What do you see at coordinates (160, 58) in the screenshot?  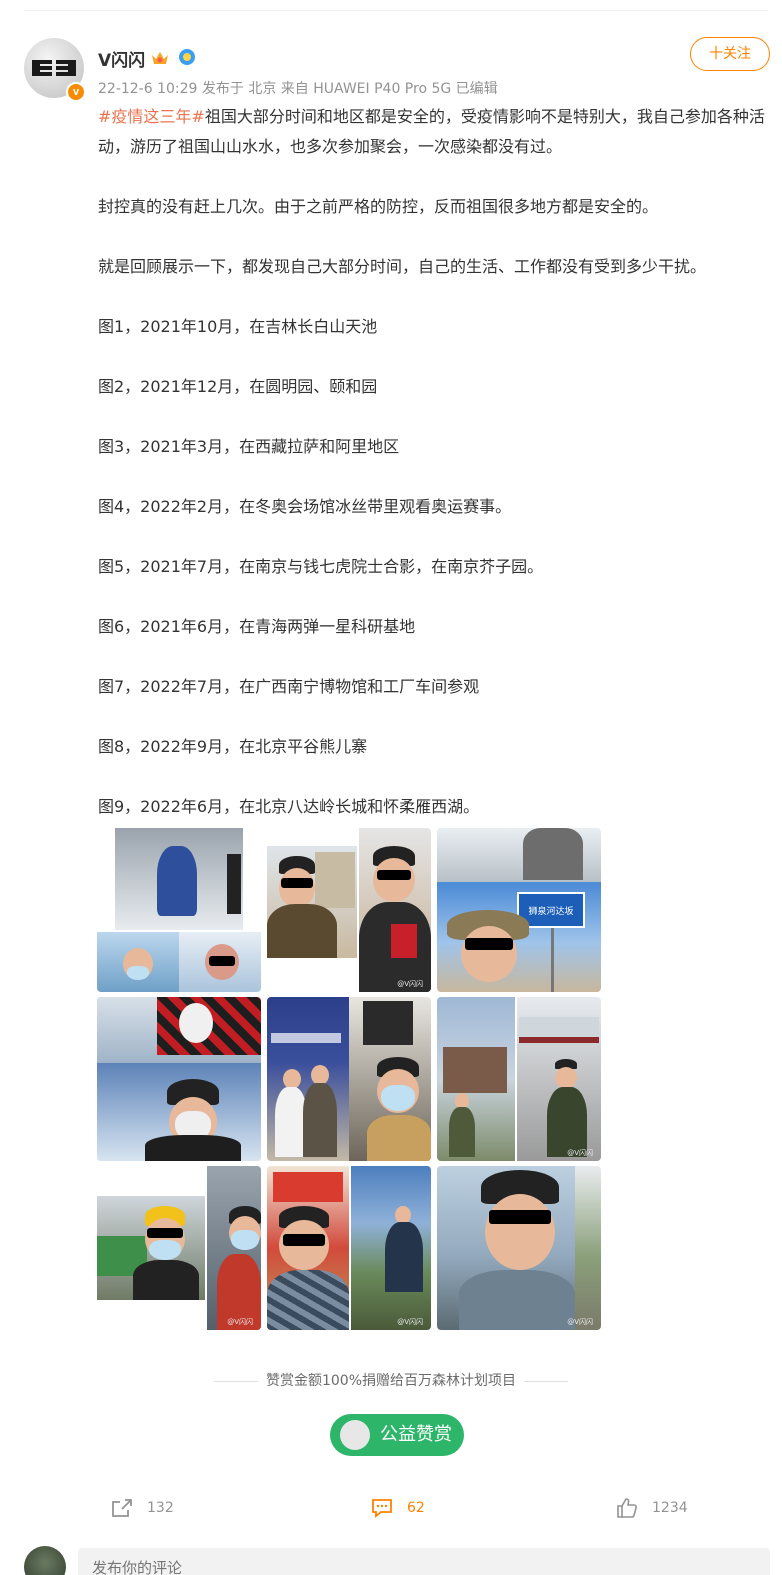 I see `member-crown-icon` at bounding box center [160, 58].